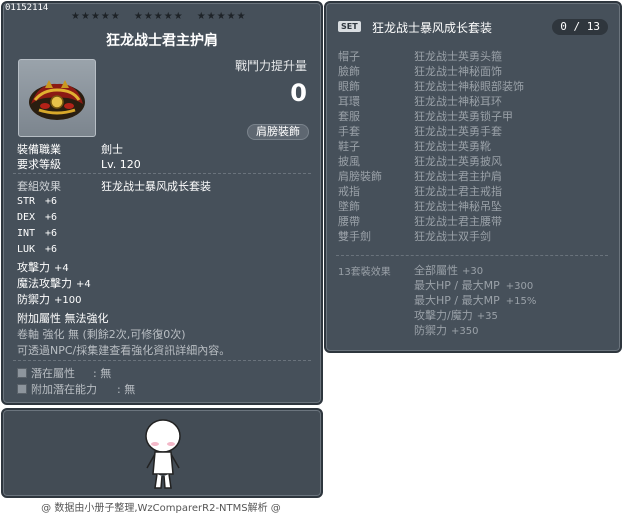 This screenshot has height=514, width=622. I want to click on character-preview-icon, so click(163, 454).